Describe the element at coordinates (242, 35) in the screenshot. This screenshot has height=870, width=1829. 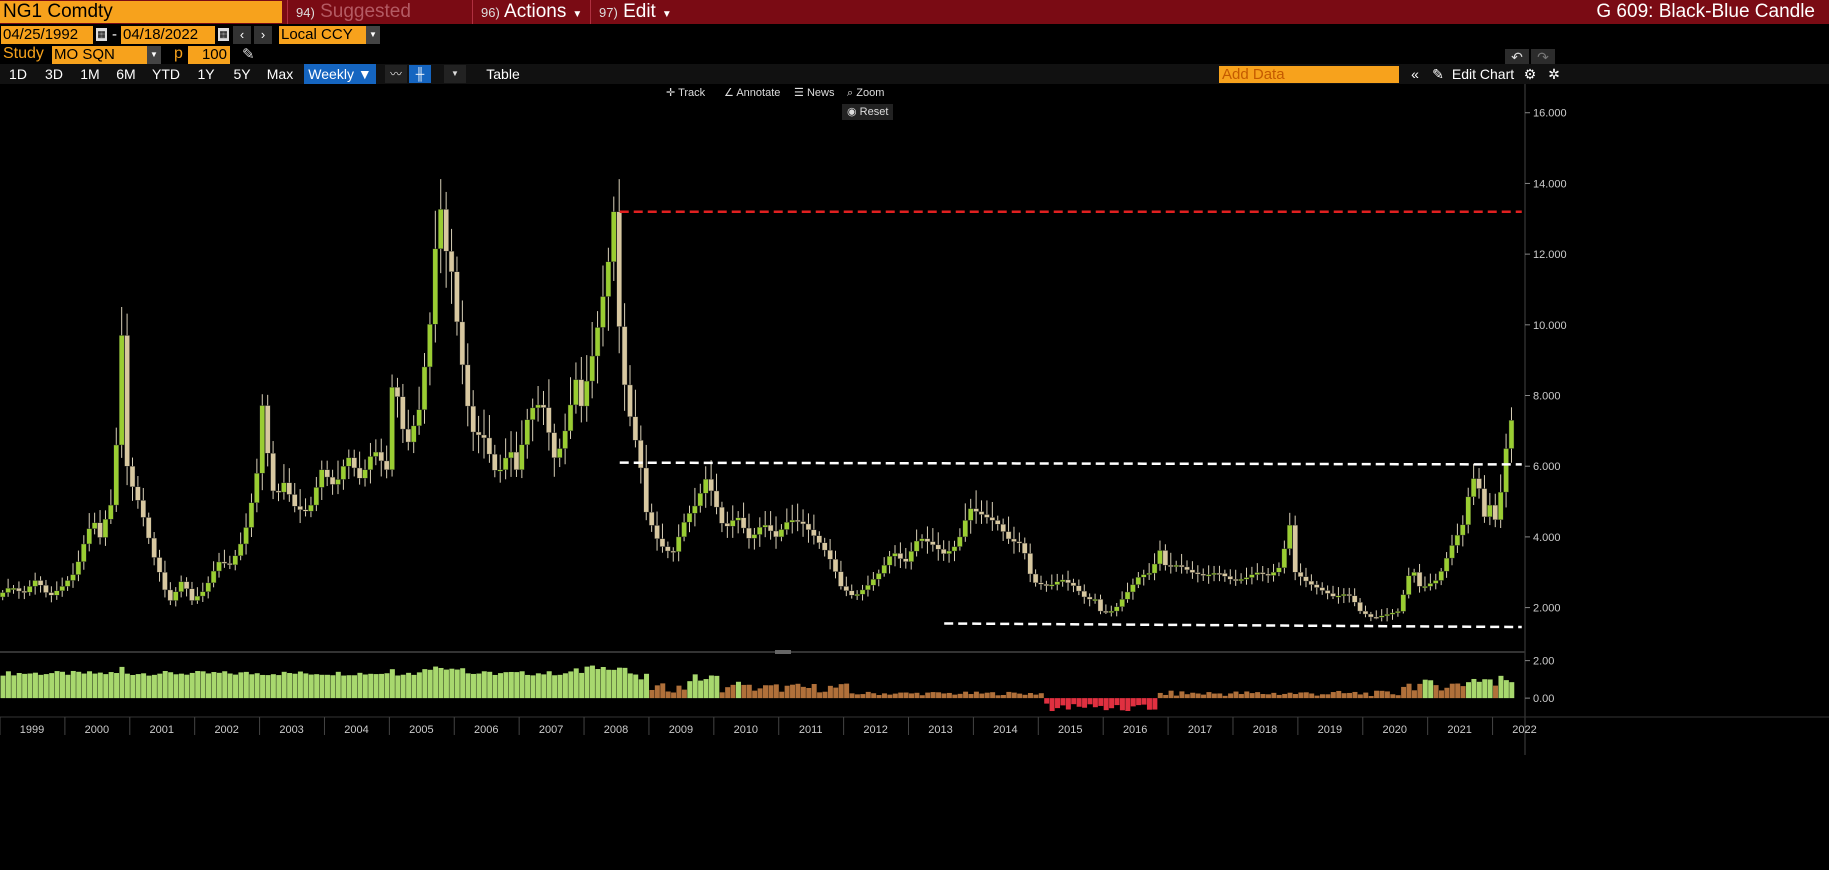
I see `chevron-left-icon: ‹` at that location.